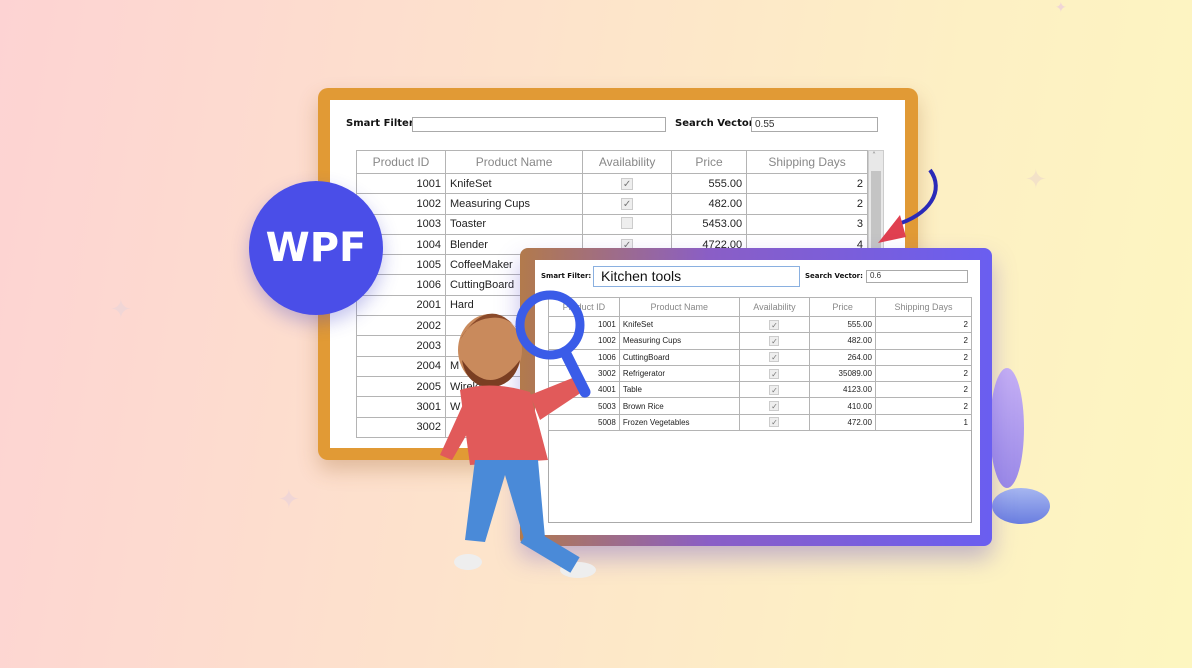 This screenshot has width=1192, height=668. I want to click on table-row: 4001 Table ✓ 4123.00 2, so click(760, 390).